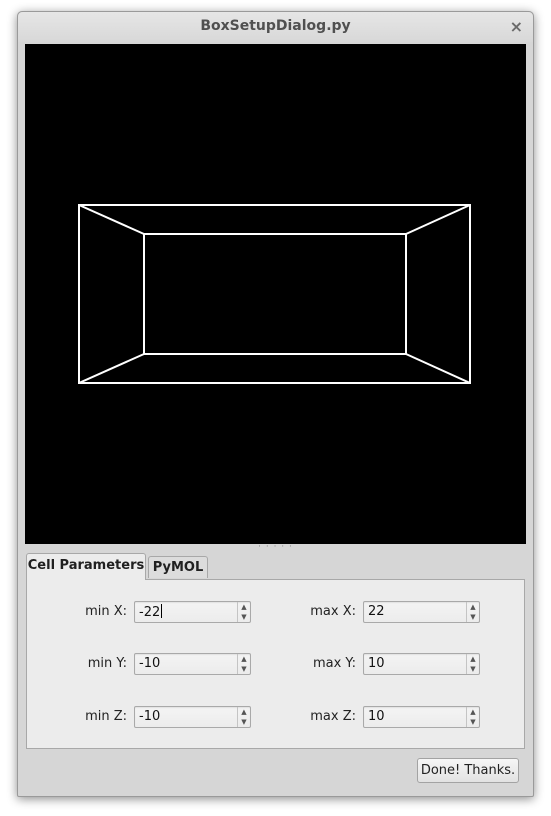 The height and width of the screenshot is (816, 551). What do you see at coordinates (275, 547) in the screenshot?
I see `splitter-handle: · · · · ·` at bounding box center [275, 547].